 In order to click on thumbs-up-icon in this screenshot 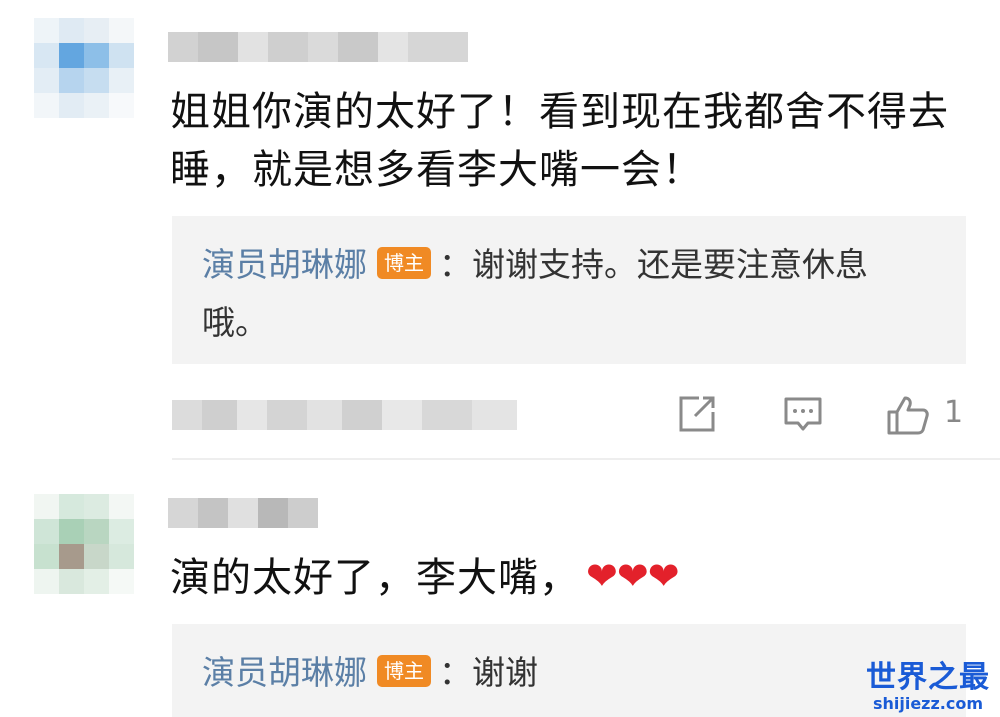, I will do `click(908, 415)`.